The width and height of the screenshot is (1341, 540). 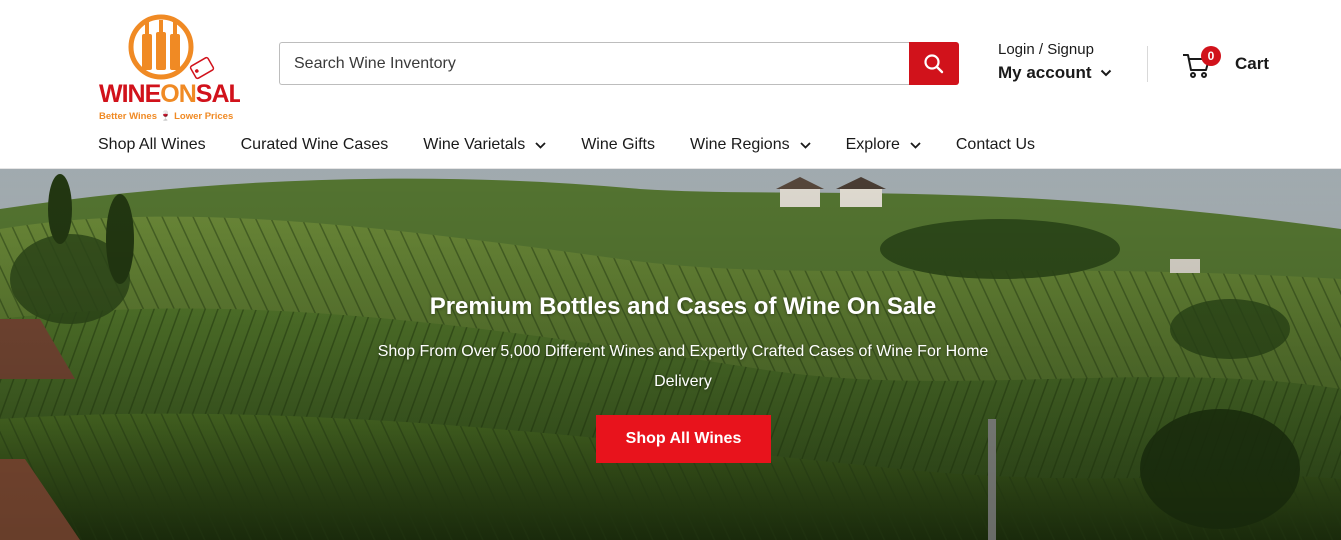 I want to click on cart-label: Cart, so click(x=1252, y=63).